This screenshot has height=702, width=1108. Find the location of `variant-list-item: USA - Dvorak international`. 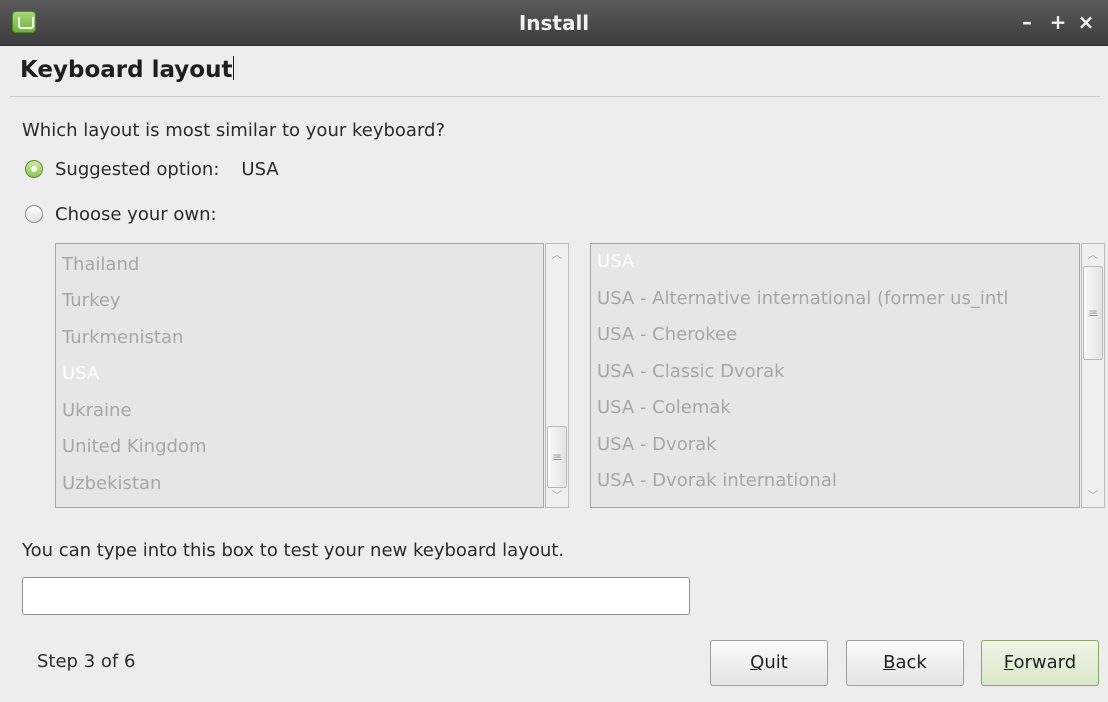

variant-list-item: USA - Dvorak international is located at coordinates (717, 481).